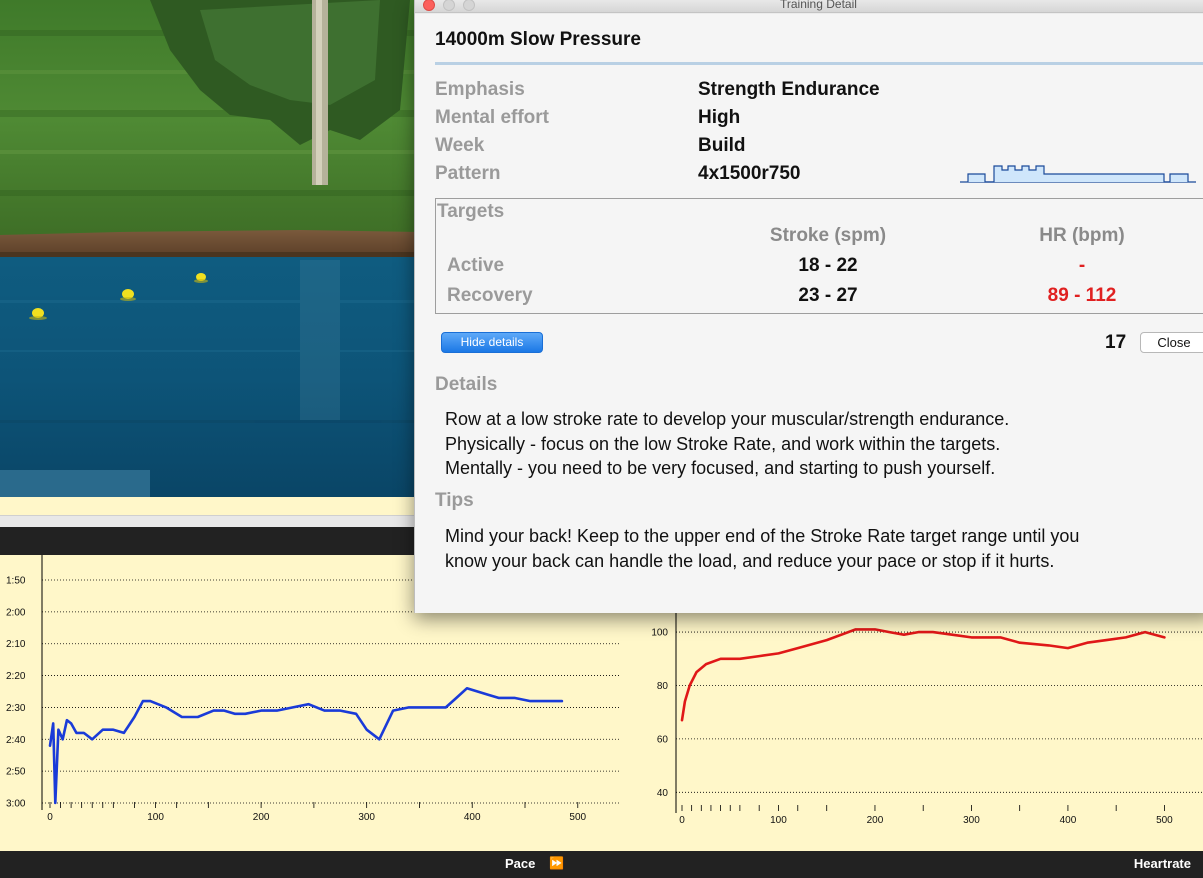 Image resolution: width=1203 pixels, height=878 pixels. I want to click on y-tick-label: 2:40, so click(16, 740).